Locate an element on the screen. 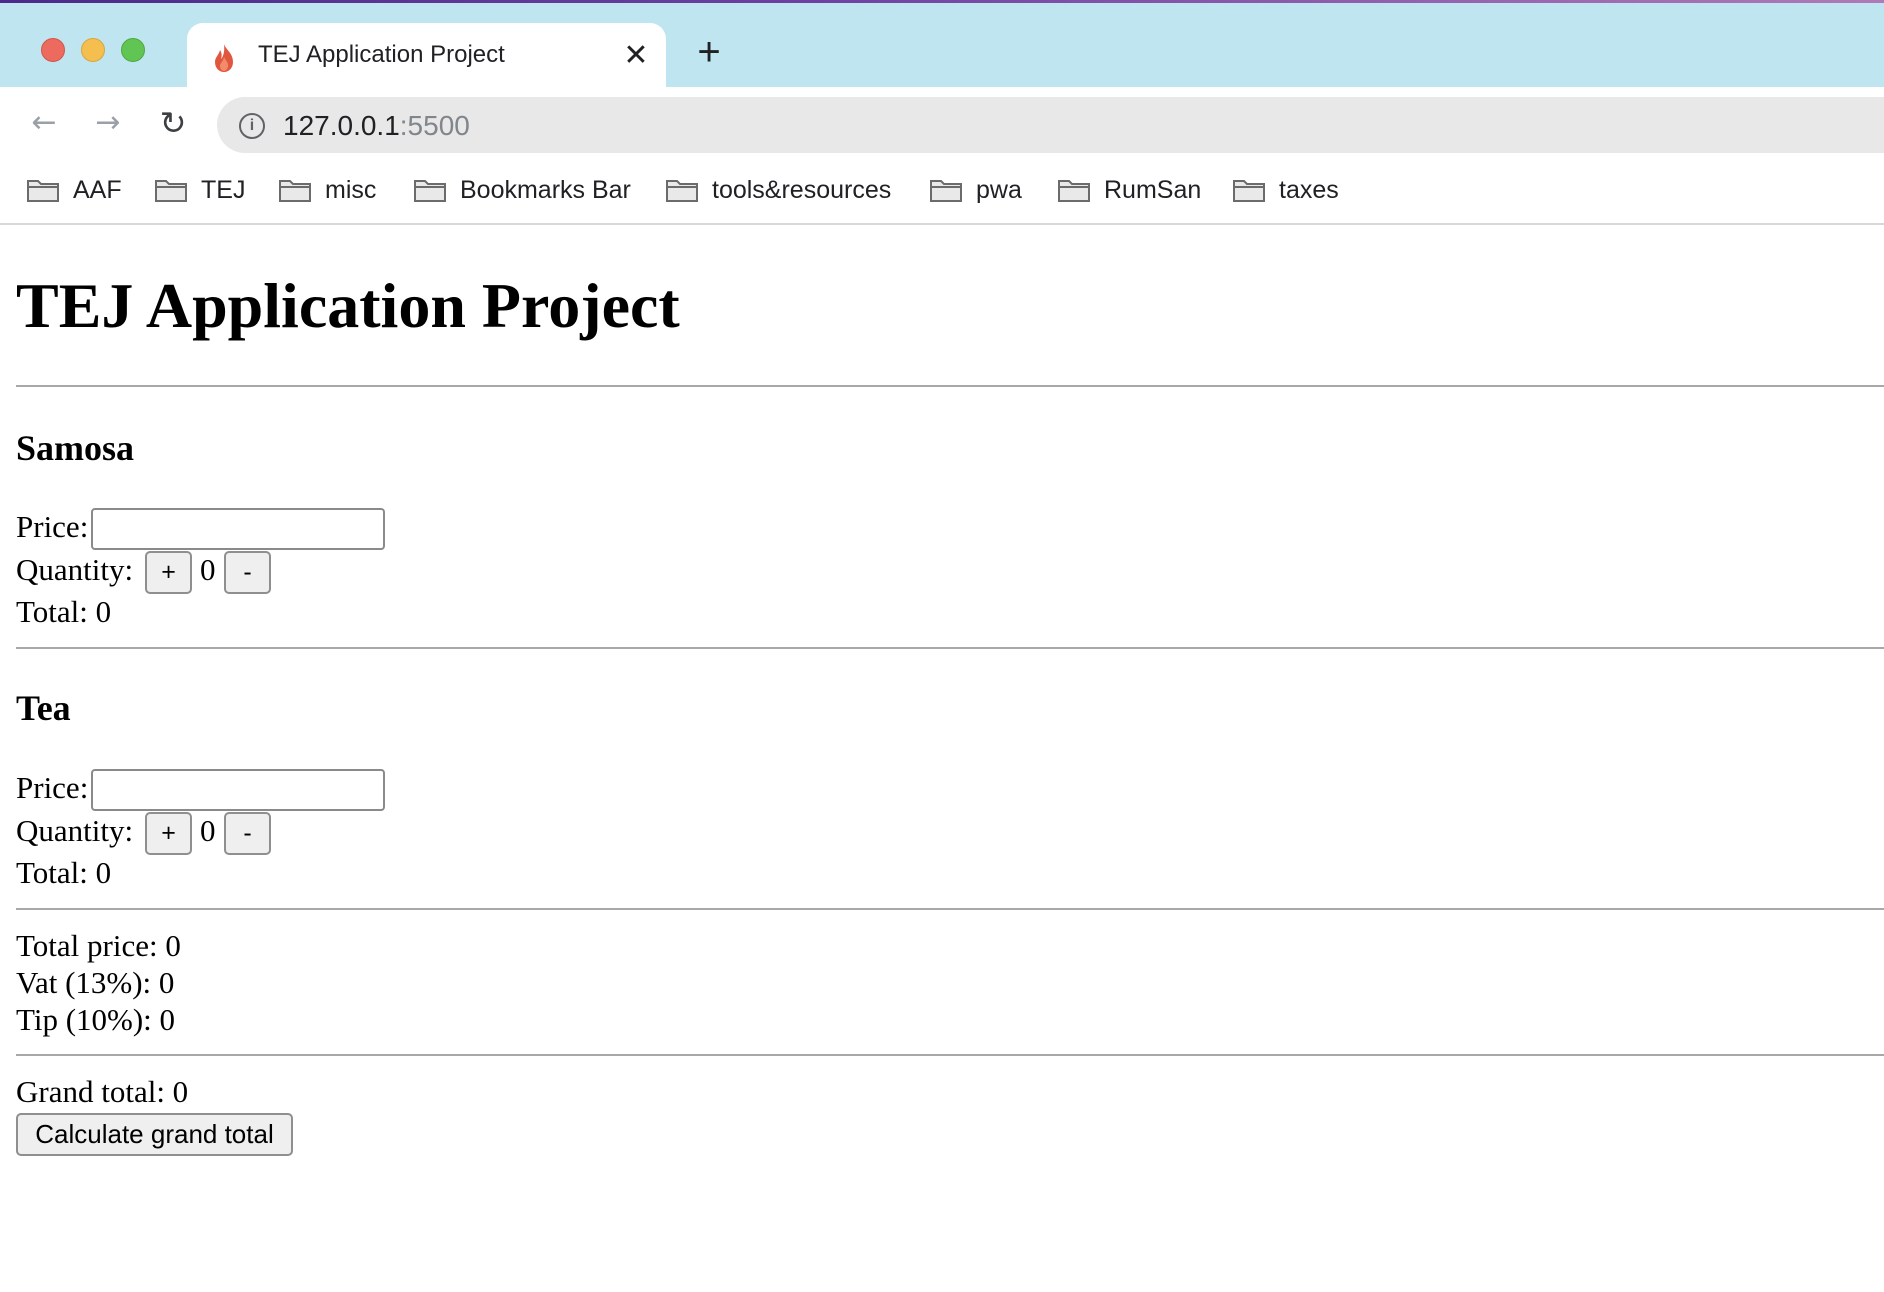 This screenshot has height=1292, width=1884. bookmark-folder-misc: misc is located at coordinates (327, 190).